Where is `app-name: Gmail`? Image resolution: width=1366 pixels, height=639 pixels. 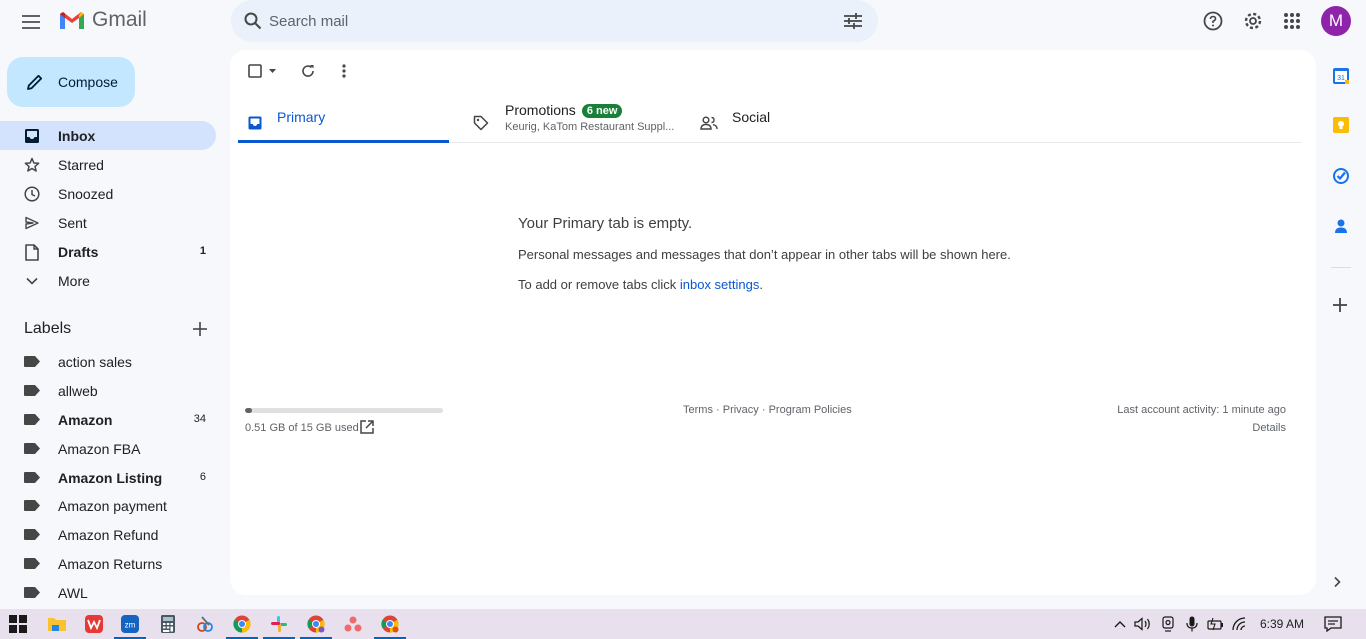 app-name: Gmail is located at coordinates (119, 19).